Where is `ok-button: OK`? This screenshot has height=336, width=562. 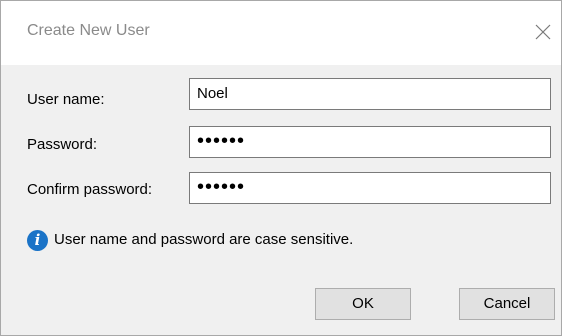
ok-button: OK is located at coordinates (363, 304).